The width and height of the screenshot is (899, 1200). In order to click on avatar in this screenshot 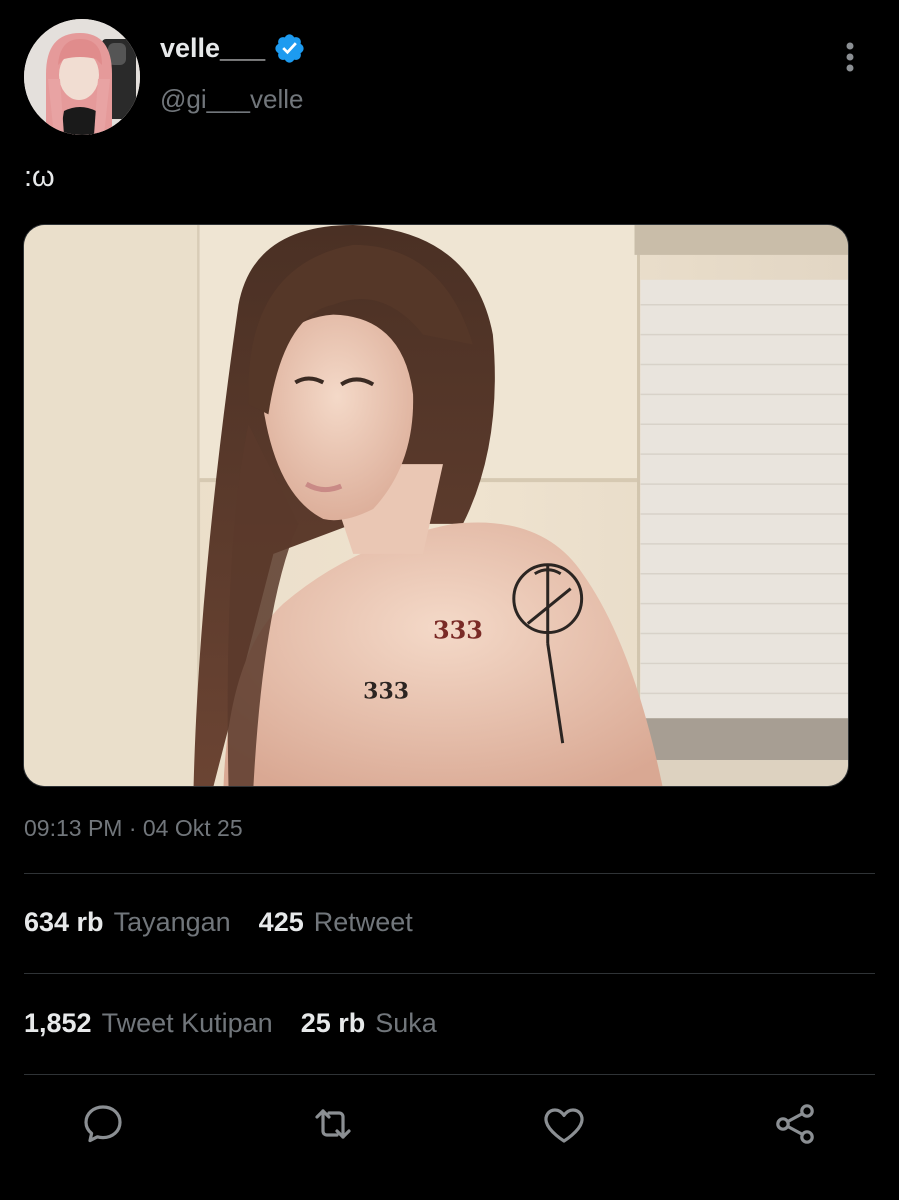, I will do `click(82, 77)`.